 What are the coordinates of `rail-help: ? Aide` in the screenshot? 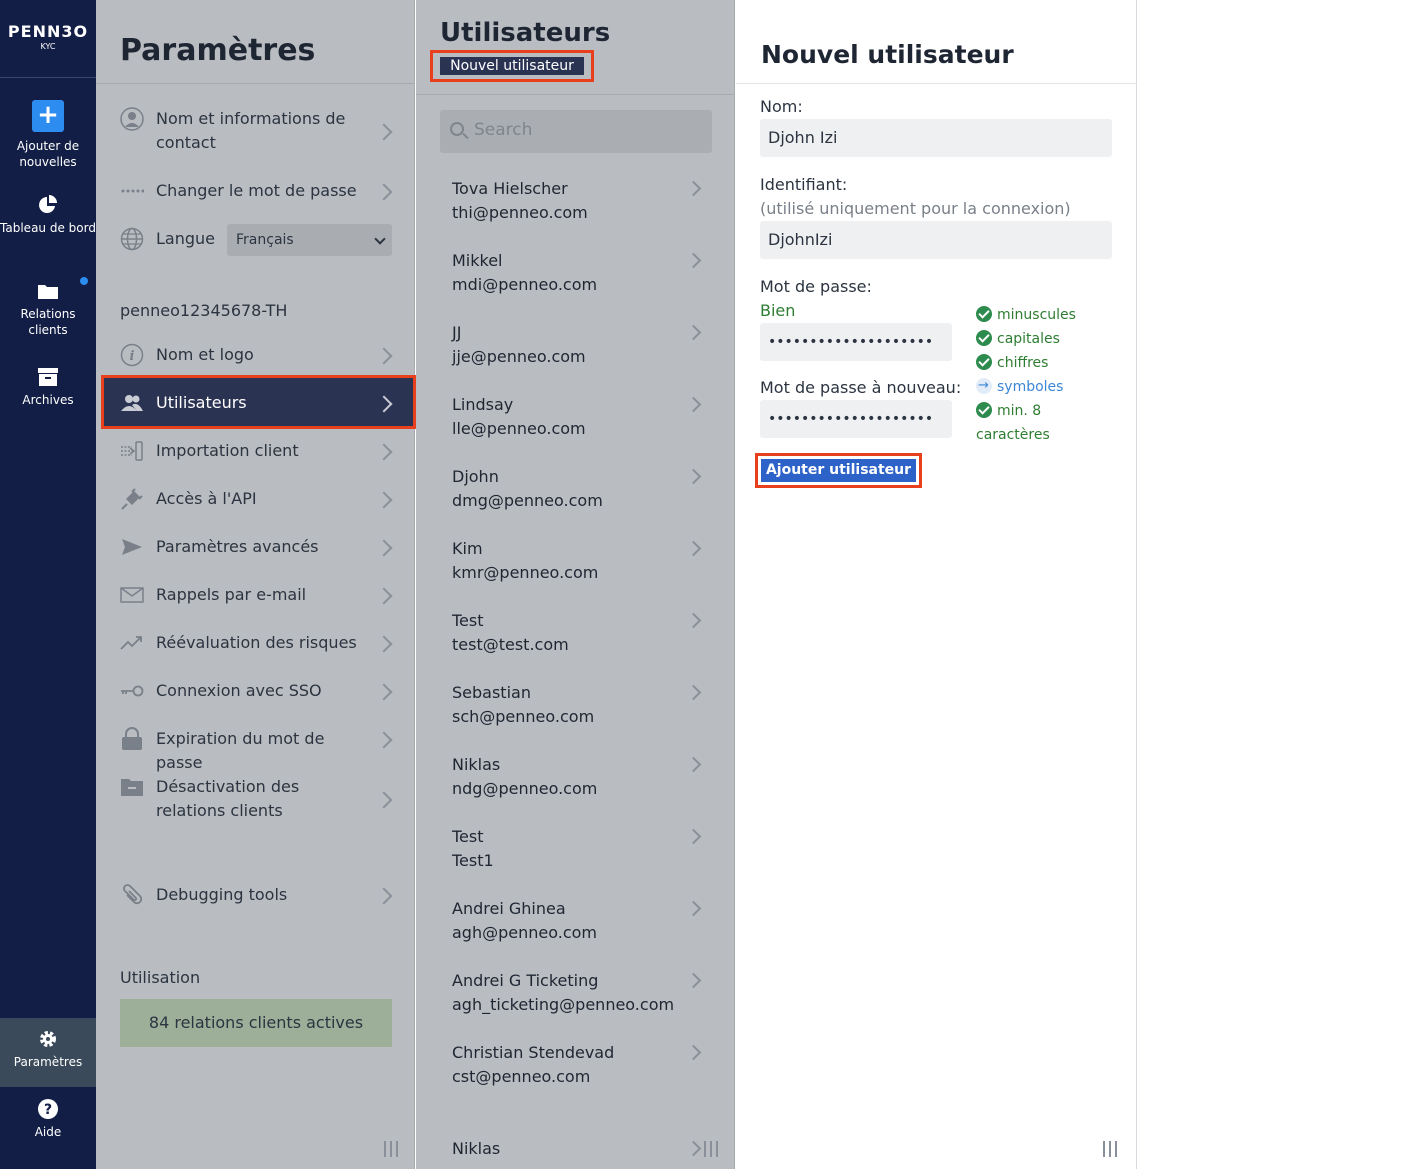 It's located at (48, 1119).